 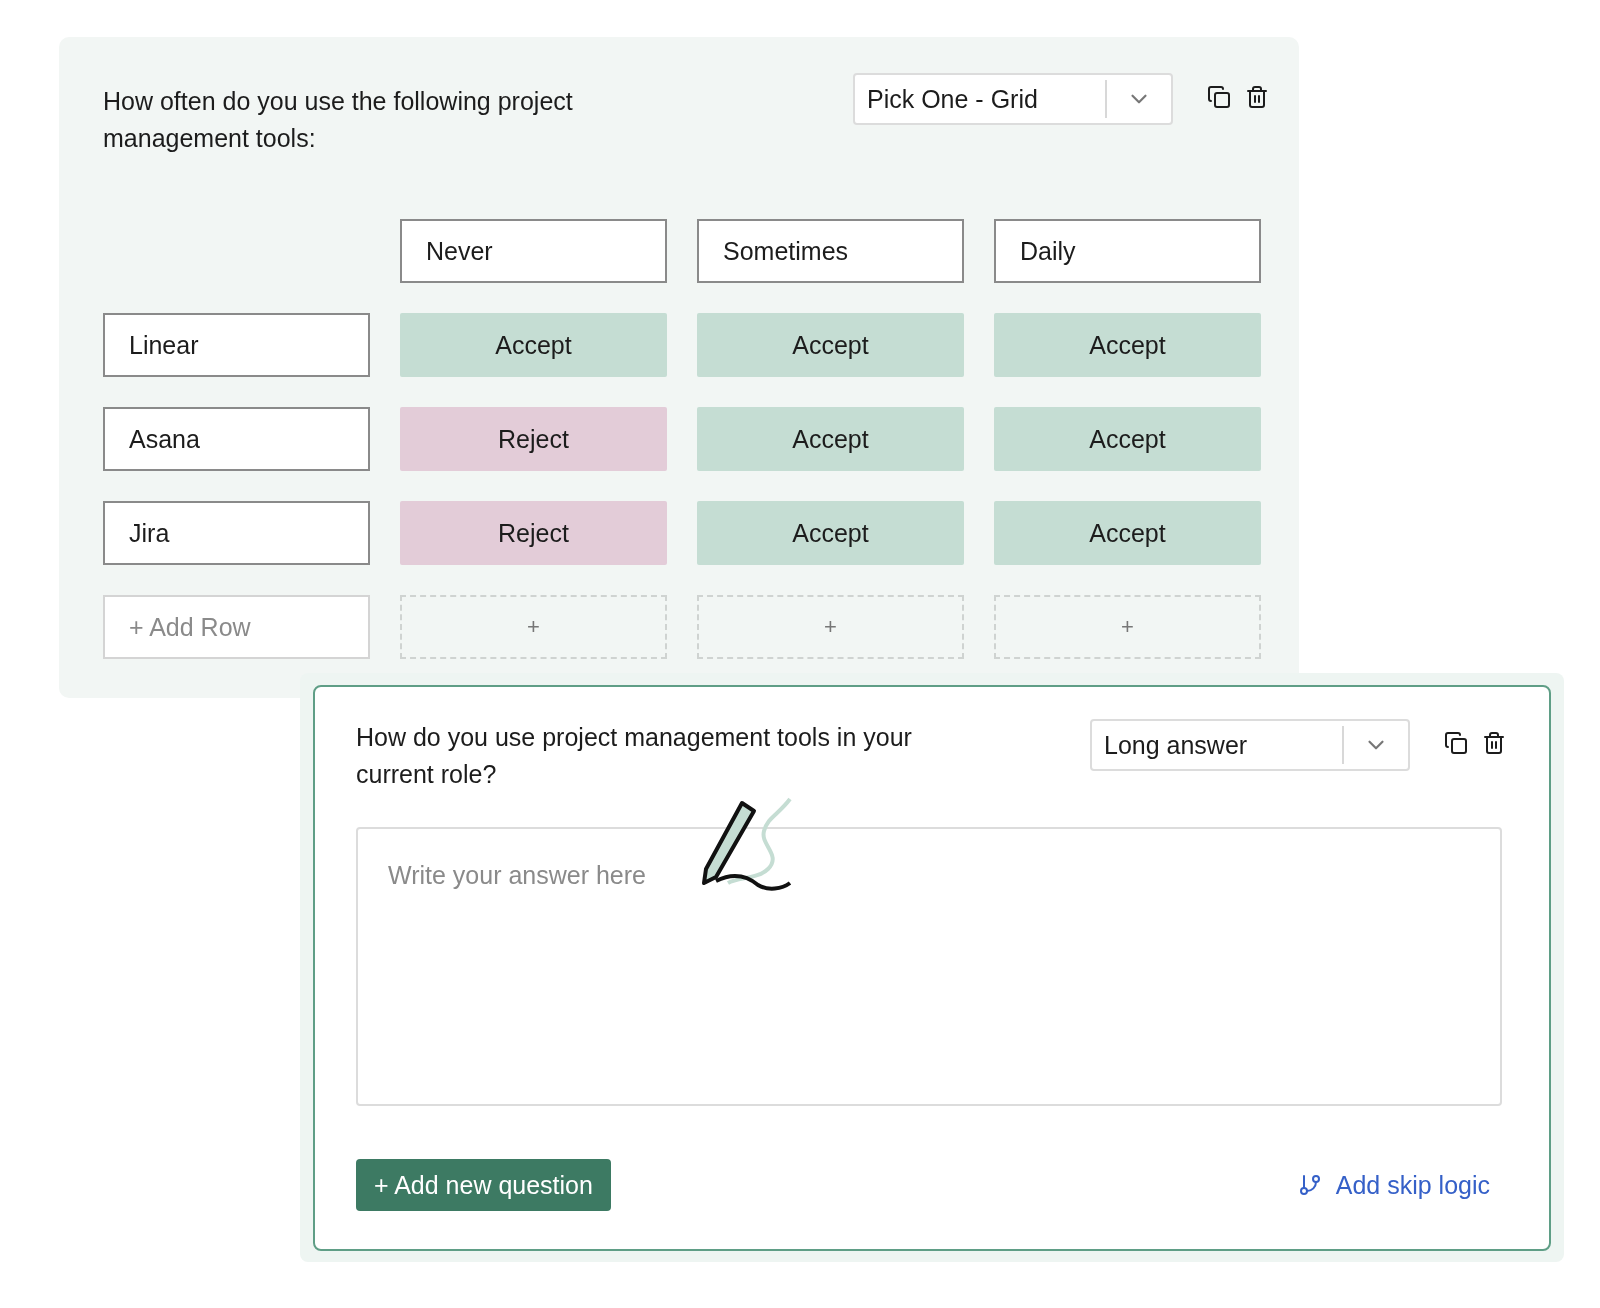 I want to click on row-label-field: Linear, so click(x=236, y=345).